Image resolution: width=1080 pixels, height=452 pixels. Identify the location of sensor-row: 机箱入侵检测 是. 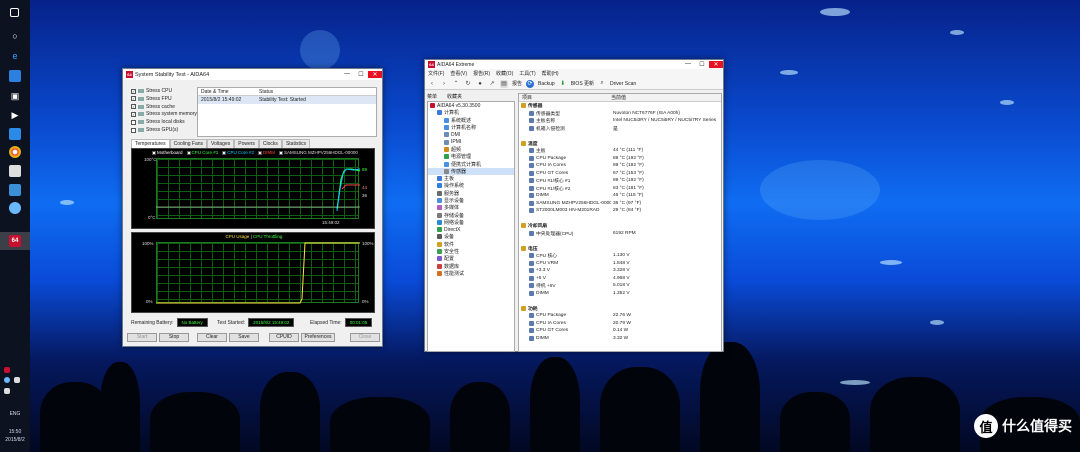
(620, 129).